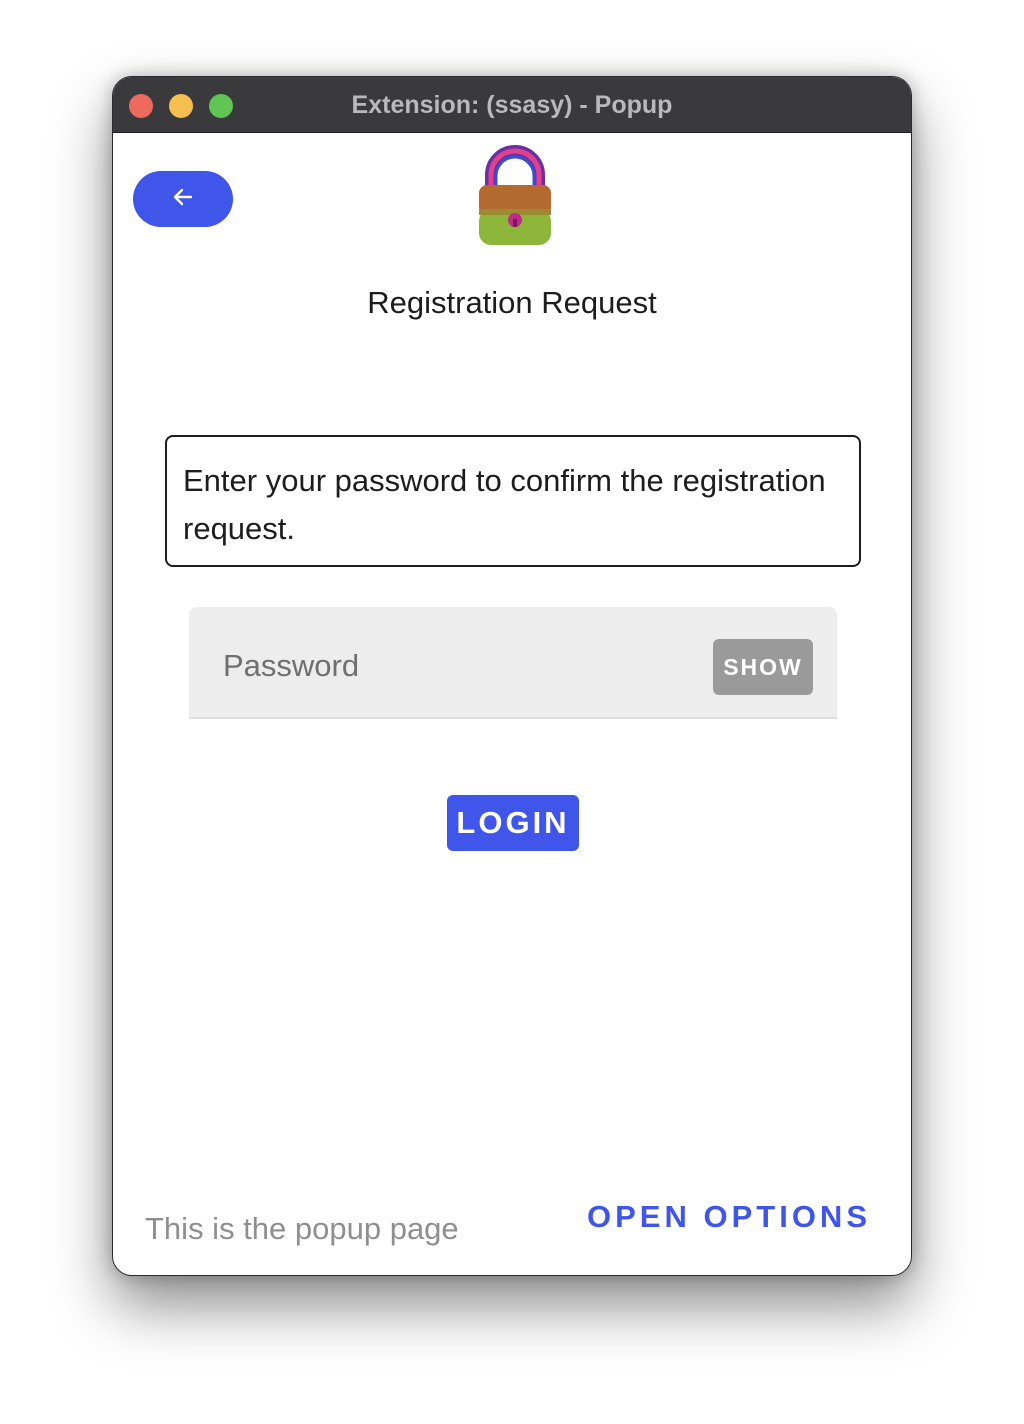  I want to click on password-field: SHOW, so click(513, 663).